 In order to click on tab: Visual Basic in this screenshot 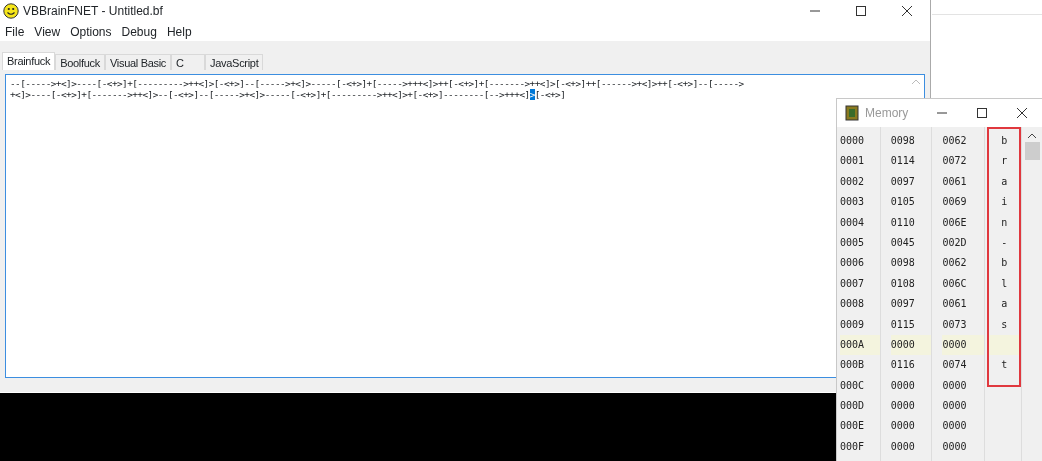, I will do `click(138, 62)`.